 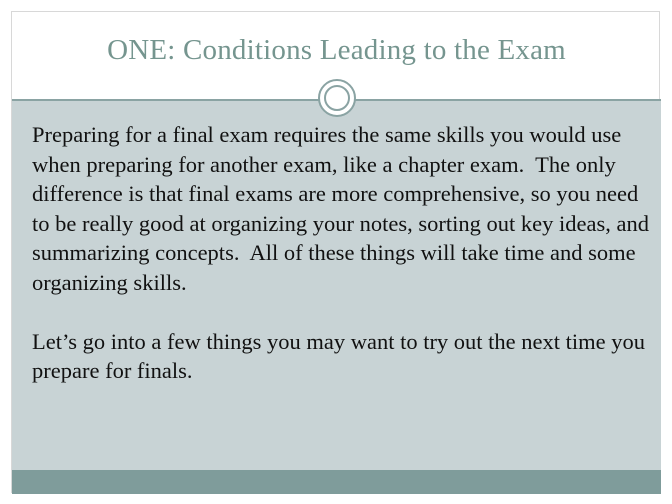 I want to click on divider-circle-ornament, so click(x=337, y=98).